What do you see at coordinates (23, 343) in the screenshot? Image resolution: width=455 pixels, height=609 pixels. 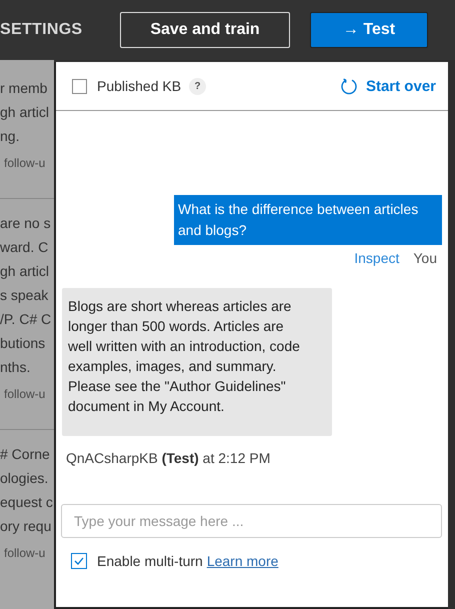 I see `answer-text: butions` at bounding box center [23, 343].